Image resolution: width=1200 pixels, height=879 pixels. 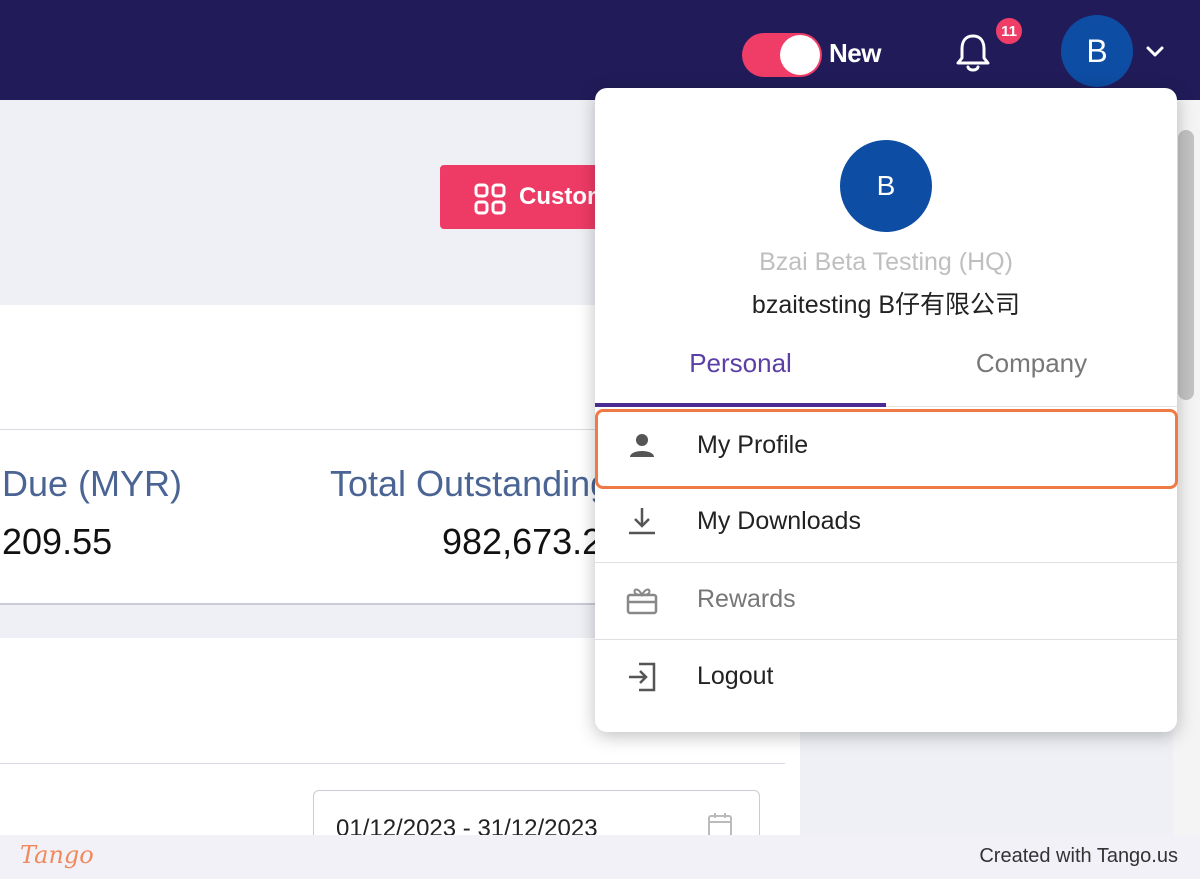 What do you see at coordinates (392, 763) in the screenshot?
I see `card-divider` at bounding box center [392, 763].